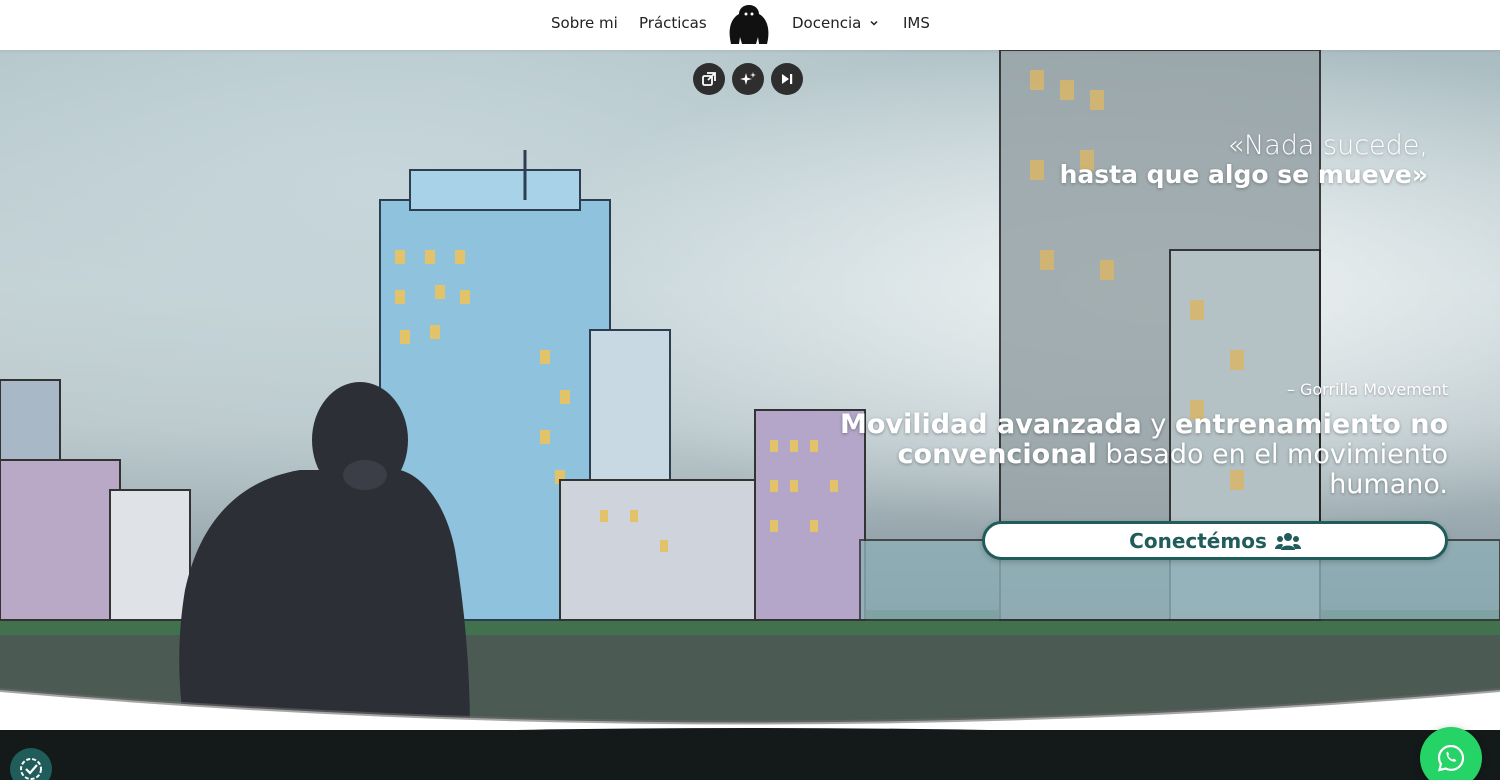 The image size is (1500, 780). Describe the element at coordinates (1287, 541) in the screenshot. I see `users-icon` at that location.